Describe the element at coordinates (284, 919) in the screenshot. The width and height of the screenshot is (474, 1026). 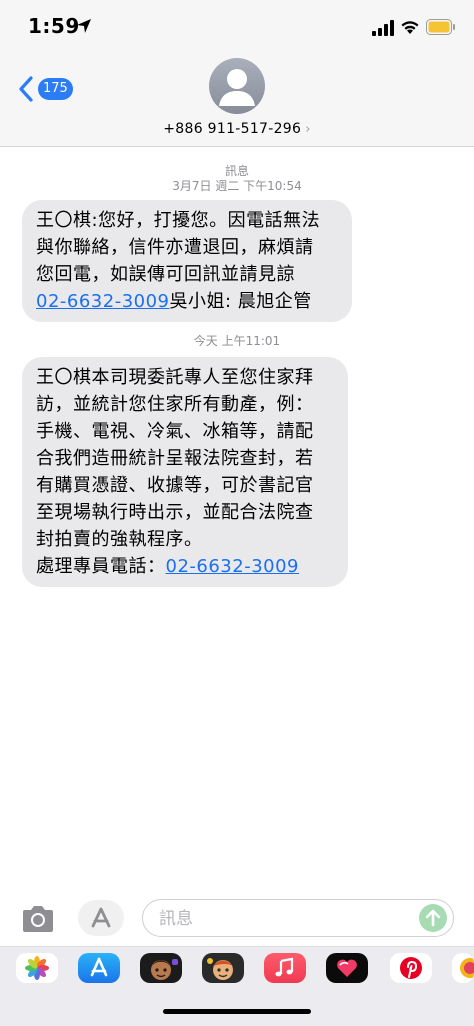
I see `message-input` at that location.